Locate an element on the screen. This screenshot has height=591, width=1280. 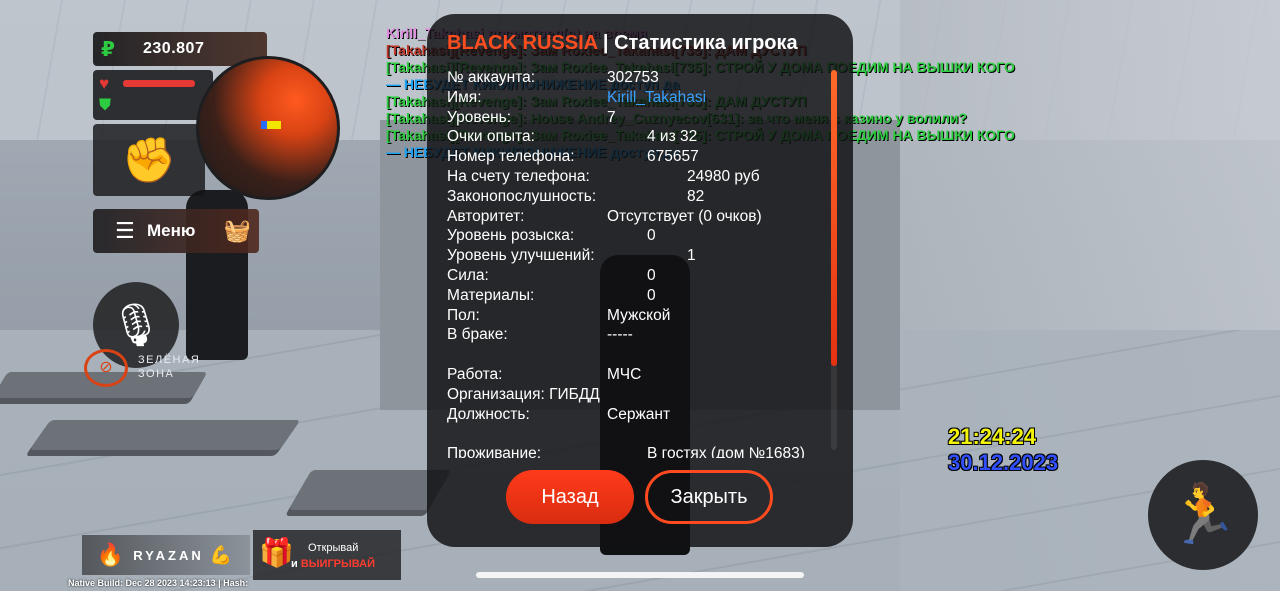
green-zone-line2: ЗОНА is located at coordinates (156, 374).